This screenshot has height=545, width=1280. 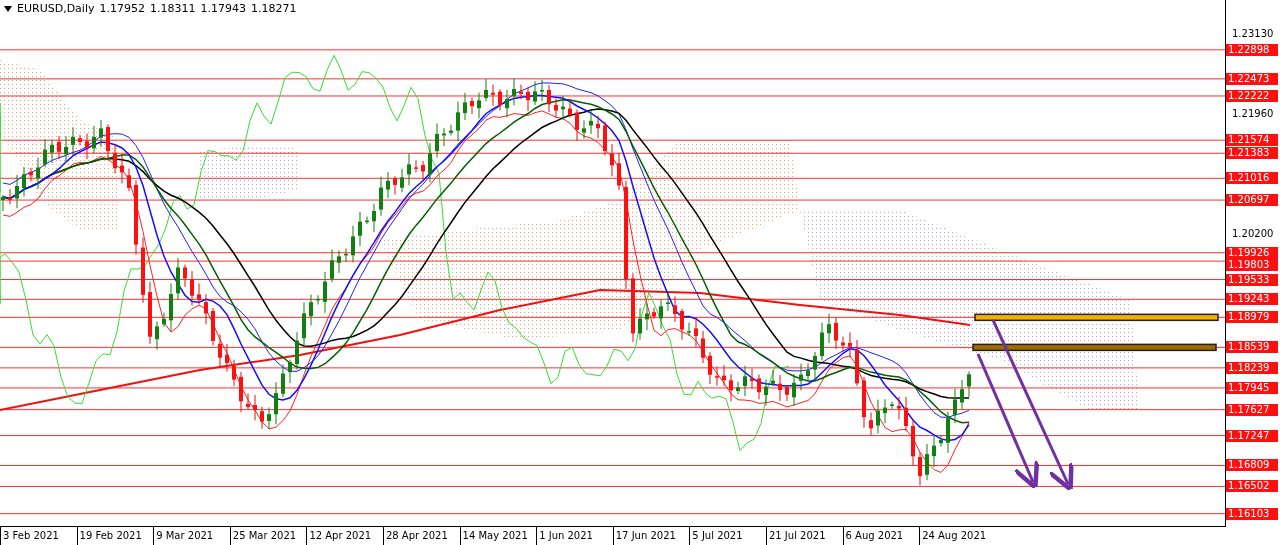 I want to click on date-label: 25 Mar 2021, so click(x=268, y=536).